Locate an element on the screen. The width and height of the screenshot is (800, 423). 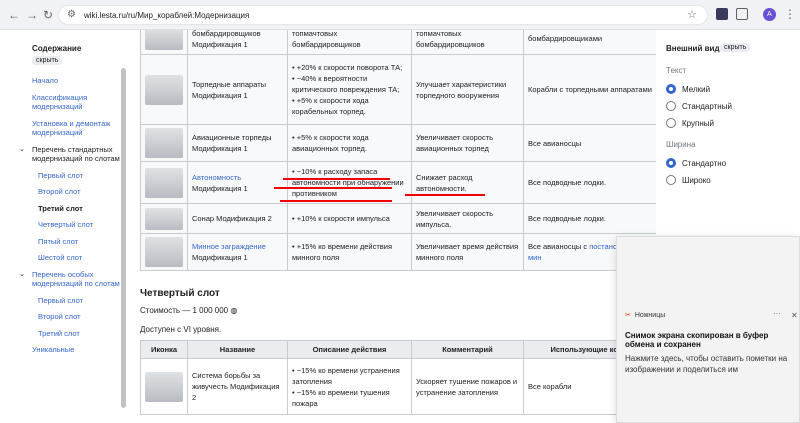
desc-item: +10% к скорости импульса is located at coordinates (349, 218).